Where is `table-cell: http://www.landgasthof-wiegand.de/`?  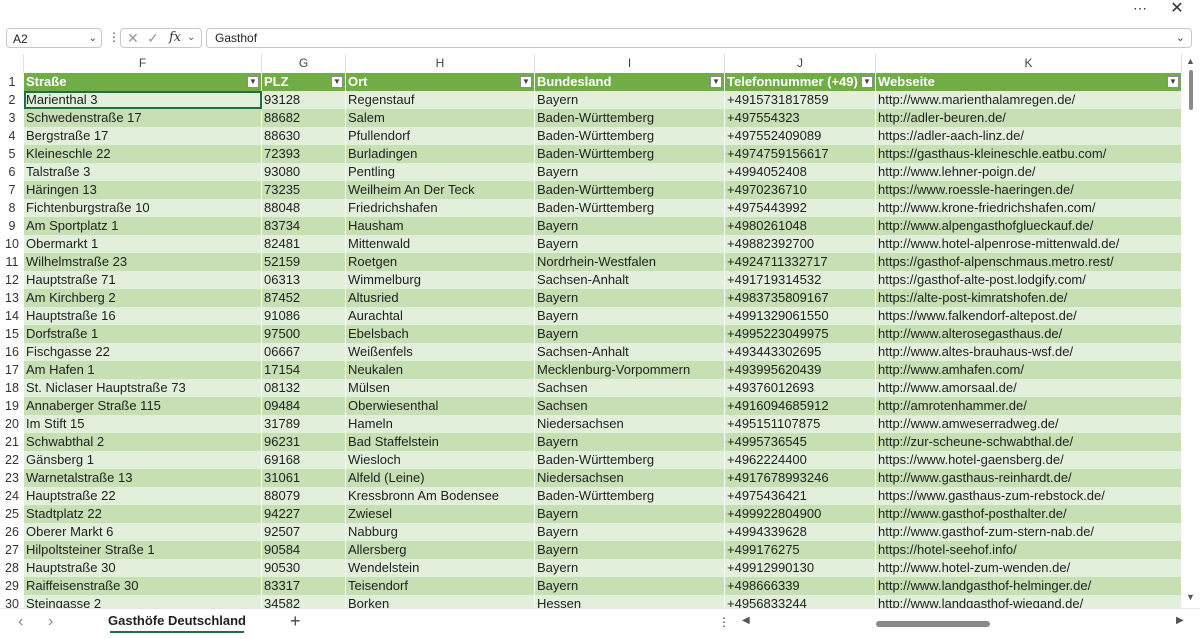 table-cell: http://www.landgasthof-wiegand.de/ is located at coordinates (1029, 602).